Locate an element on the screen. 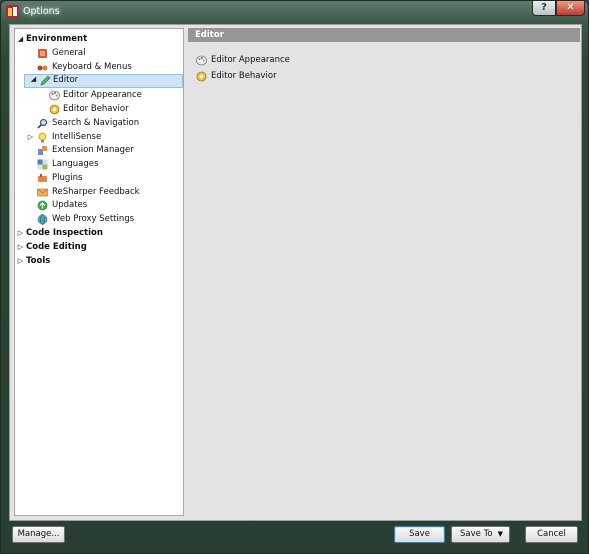 This screenshot has height=554, width=589. tree-item-label: Search & Navigation is located at coordinates (96, 123).